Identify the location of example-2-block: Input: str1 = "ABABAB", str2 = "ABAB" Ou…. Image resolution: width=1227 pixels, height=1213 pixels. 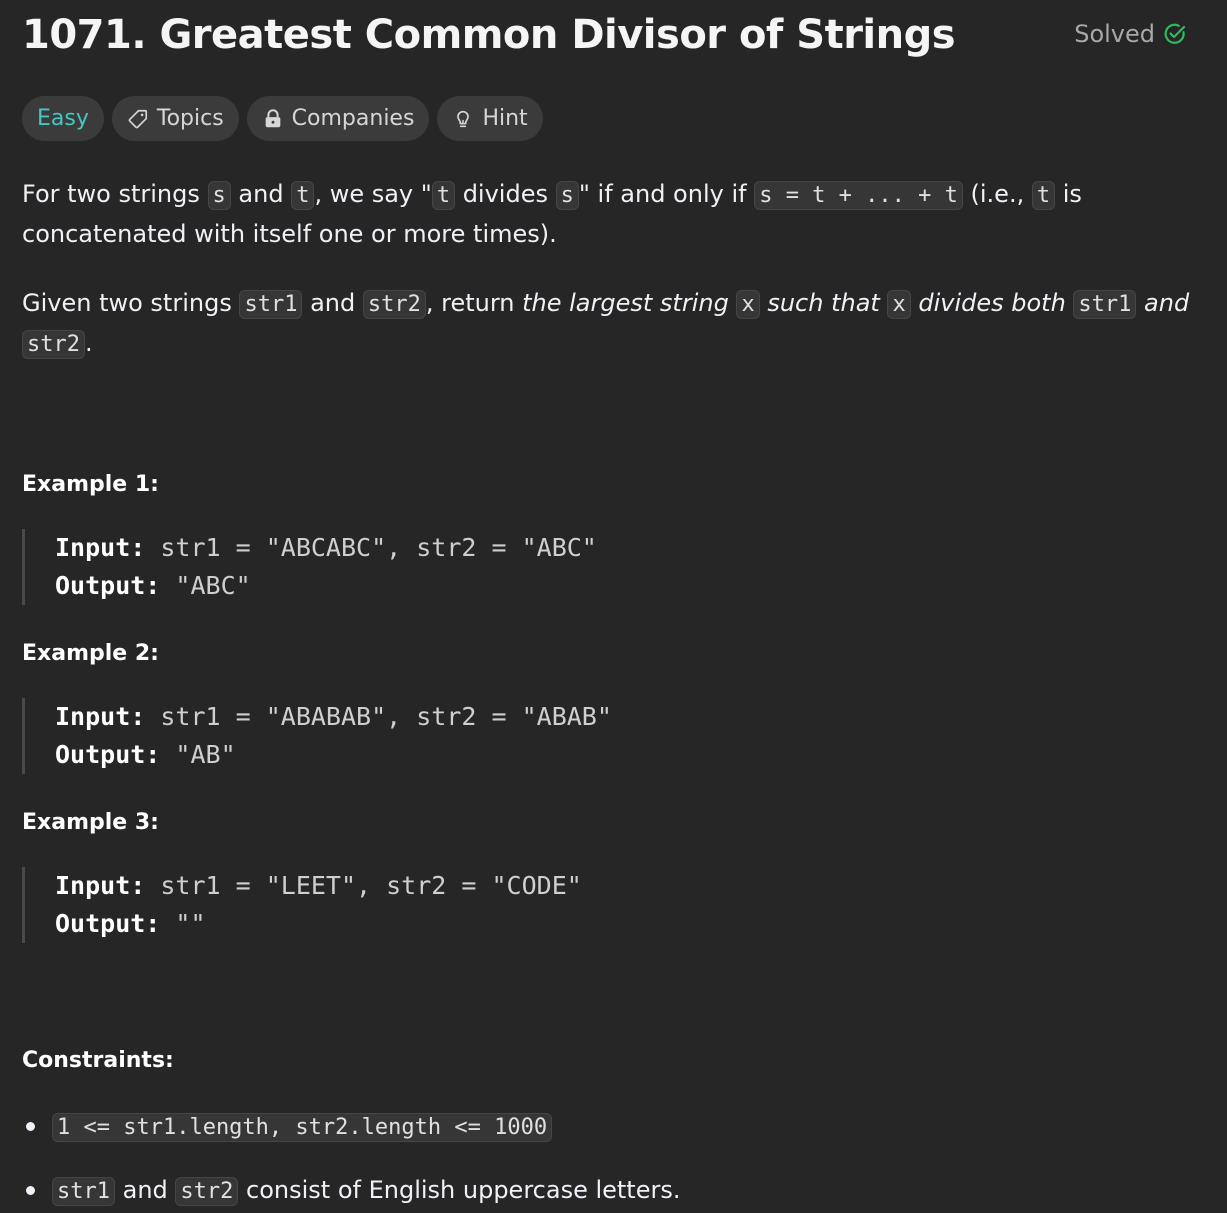
(613, 736).